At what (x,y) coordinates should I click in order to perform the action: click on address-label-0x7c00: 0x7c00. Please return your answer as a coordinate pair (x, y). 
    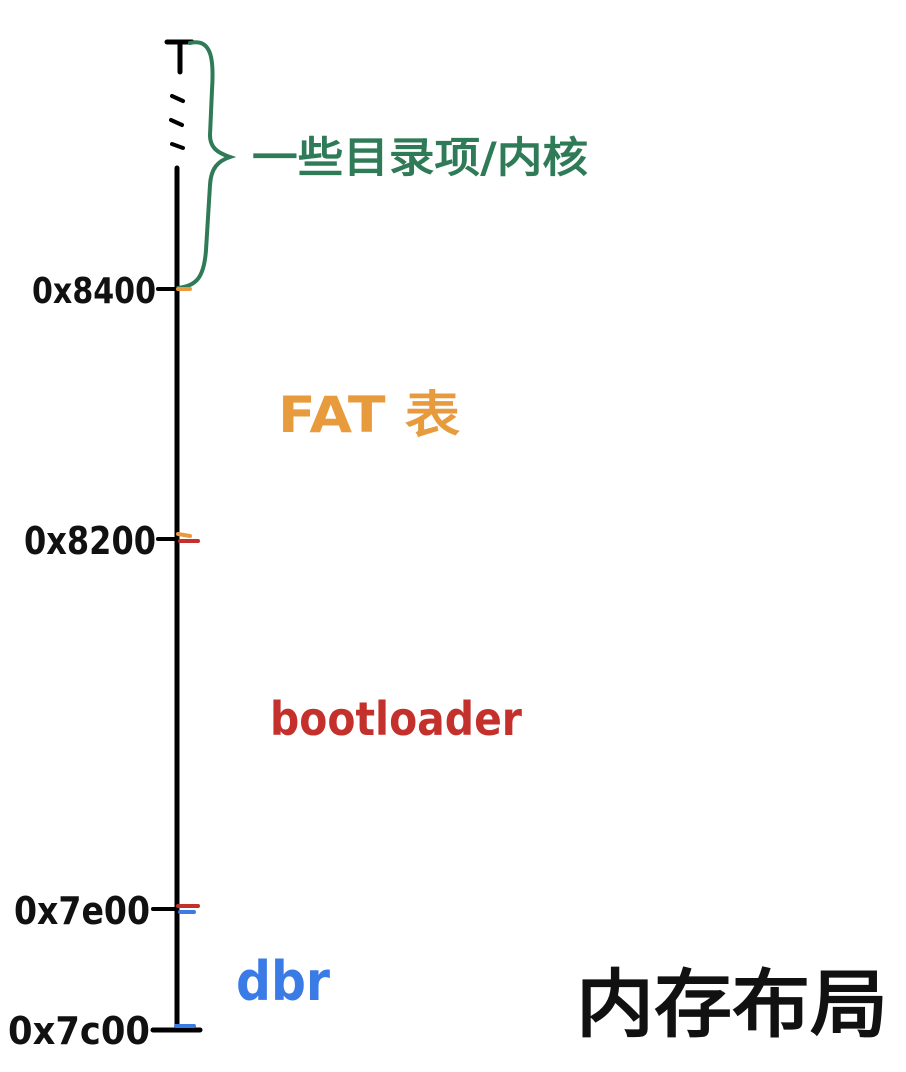
    Looking at the image, I should click on (79, 1031).